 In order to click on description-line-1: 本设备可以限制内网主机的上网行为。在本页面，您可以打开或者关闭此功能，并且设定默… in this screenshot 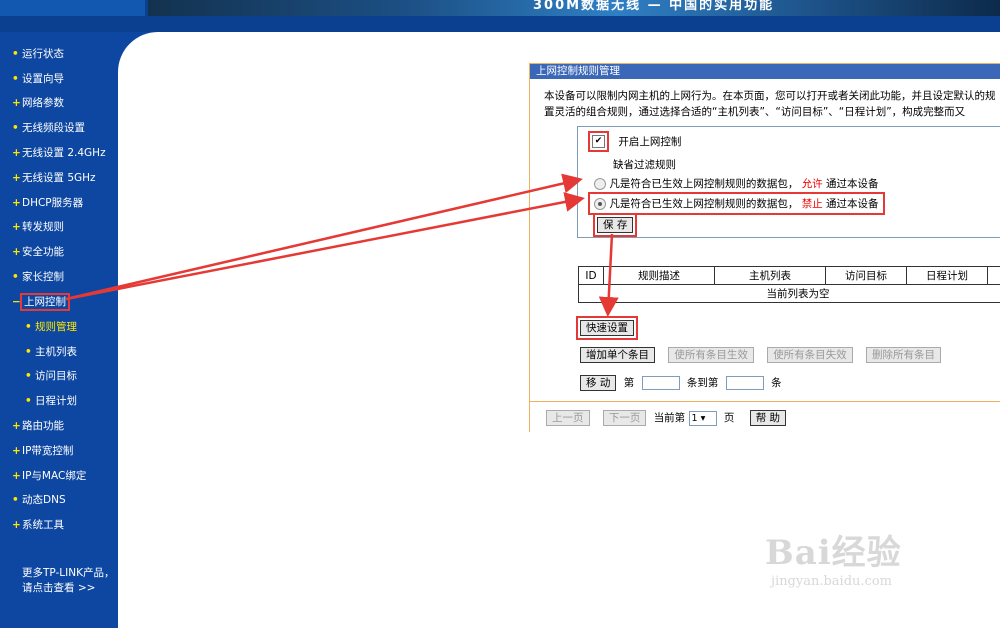, I will do `click(770, 96)`.